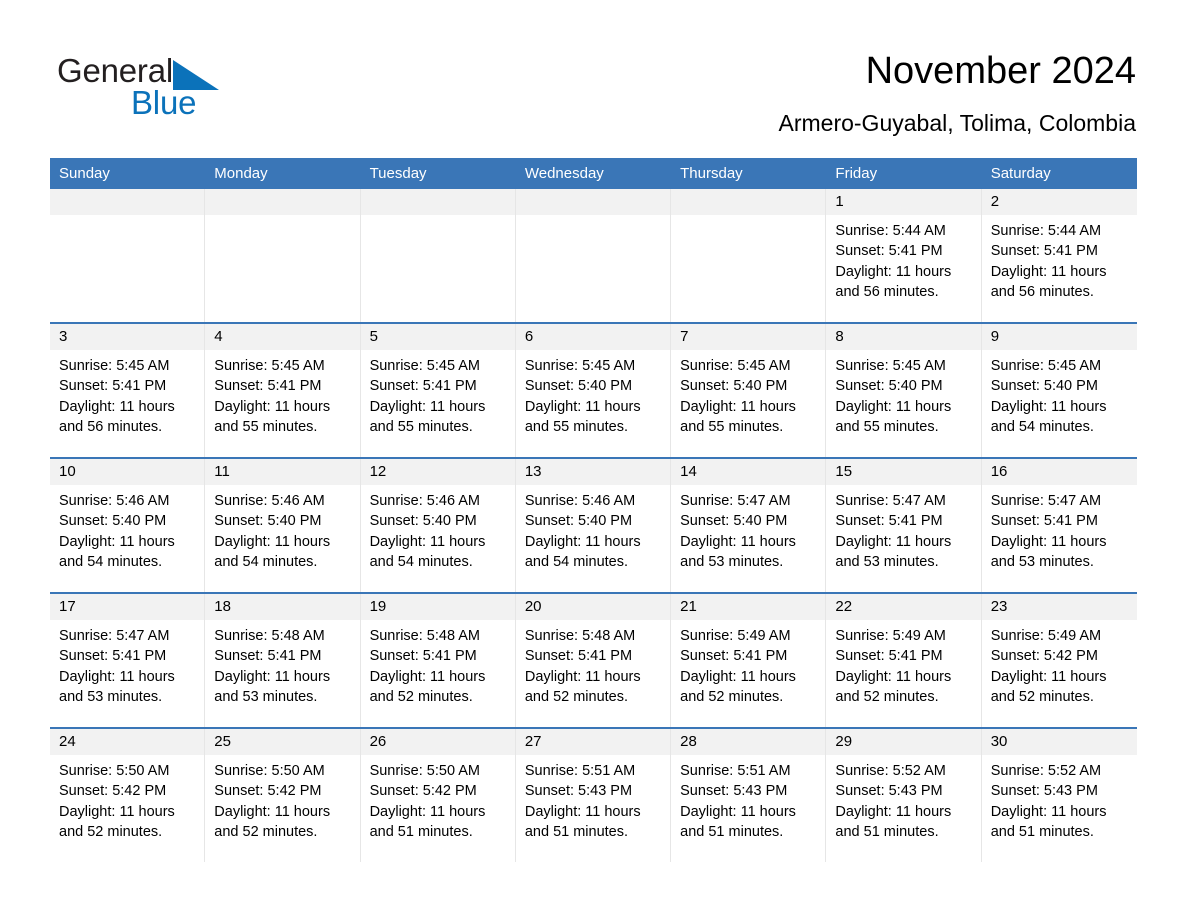 The width and height of the screenshot is (1188, 918). What do you see at coordinates (711, 173) in the screenshot?
I see `weekday-header-thursday: Thursday` at bounding box center [711, 173].